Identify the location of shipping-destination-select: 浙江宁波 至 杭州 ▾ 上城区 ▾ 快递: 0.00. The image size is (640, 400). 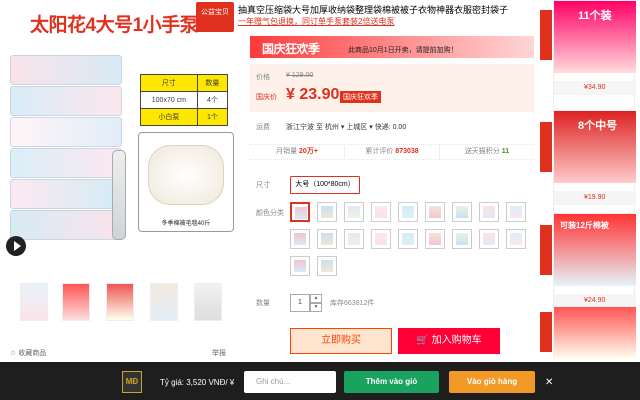
(346, 127).